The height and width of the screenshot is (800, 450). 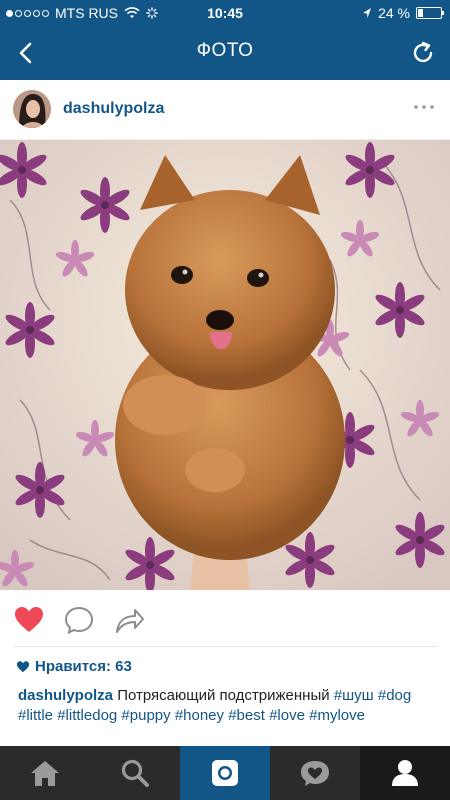 I want to click on hashtag: #honey, so click(x=199, y=715).